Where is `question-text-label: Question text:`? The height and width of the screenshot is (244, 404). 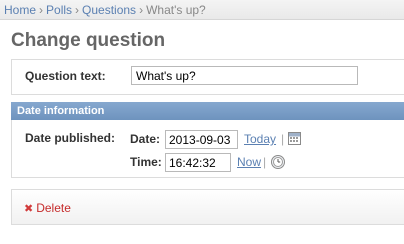
question-text-label: Question text: is located at coordinates (65, 76).